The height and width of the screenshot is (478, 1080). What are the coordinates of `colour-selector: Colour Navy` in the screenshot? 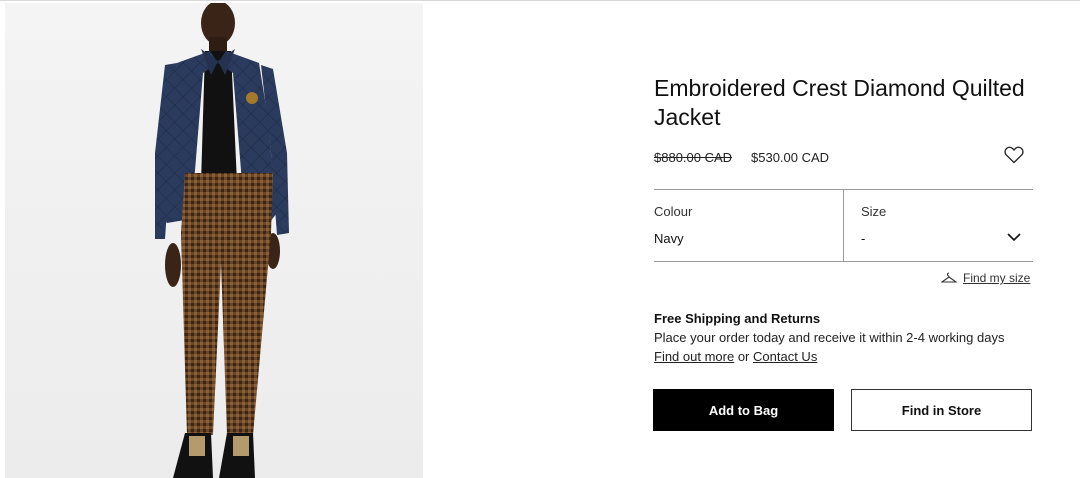 It's located at (749, 225).